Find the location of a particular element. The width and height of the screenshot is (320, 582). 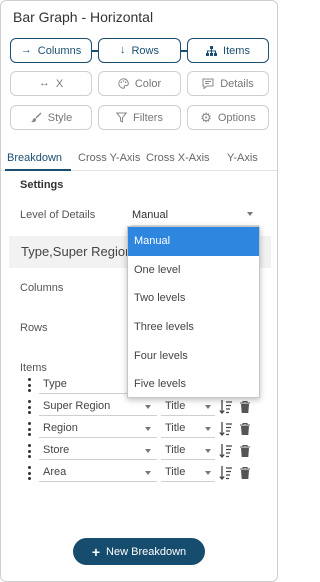

x-button: ↔ X is located at coordinates (51, 83).